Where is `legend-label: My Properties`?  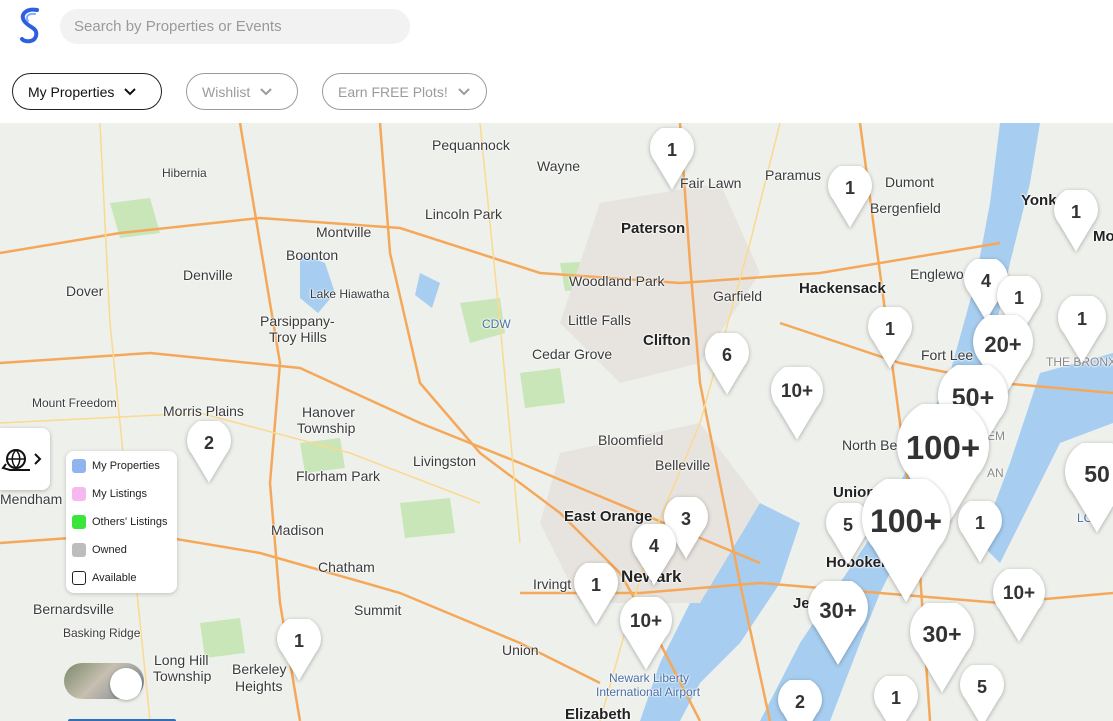 legend-label: My Properties is located at coordinates (126, 466).